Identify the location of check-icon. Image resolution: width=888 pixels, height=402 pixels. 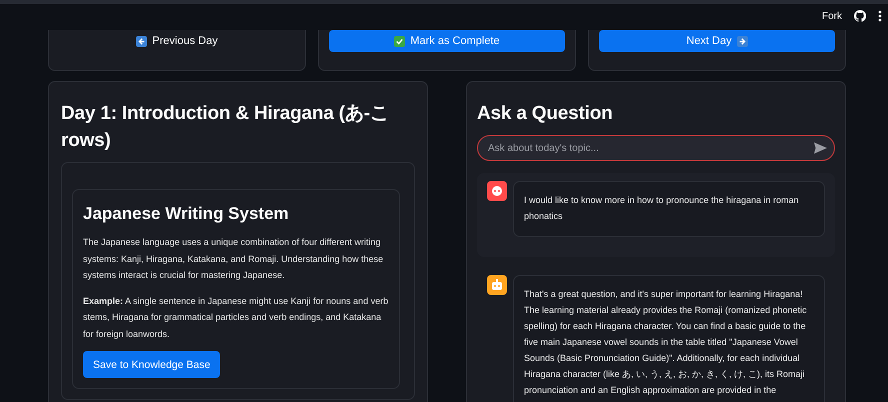
(400, 41).